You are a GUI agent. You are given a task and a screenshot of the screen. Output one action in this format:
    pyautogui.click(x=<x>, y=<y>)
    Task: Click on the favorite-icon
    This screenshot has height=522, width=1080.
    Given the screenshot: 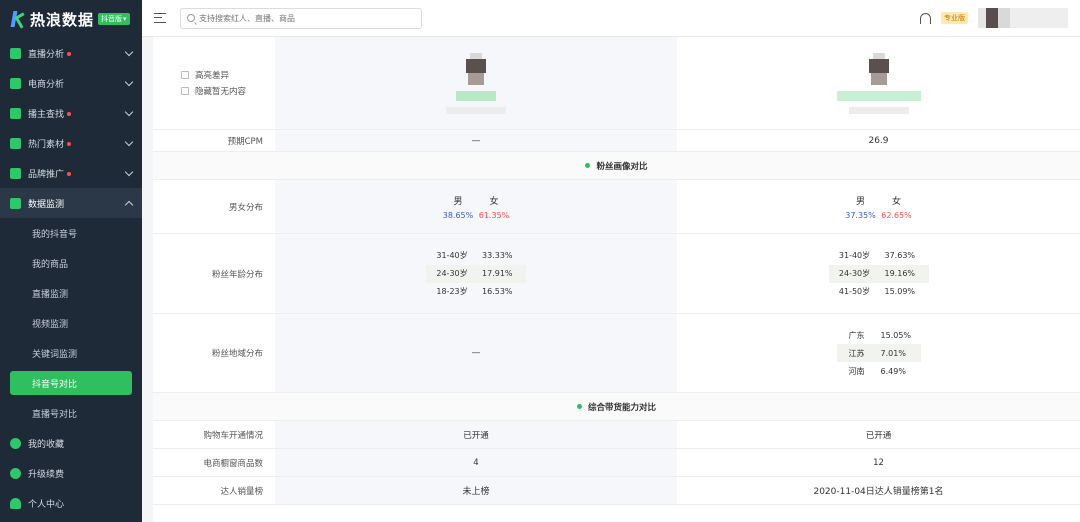 What is the action you would take?
    pyautogui.click(x=15, y=443)
    